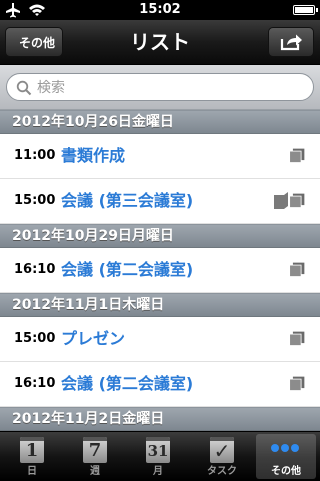  I want to click on month-calendar-icon: 31, so click(158, 450).